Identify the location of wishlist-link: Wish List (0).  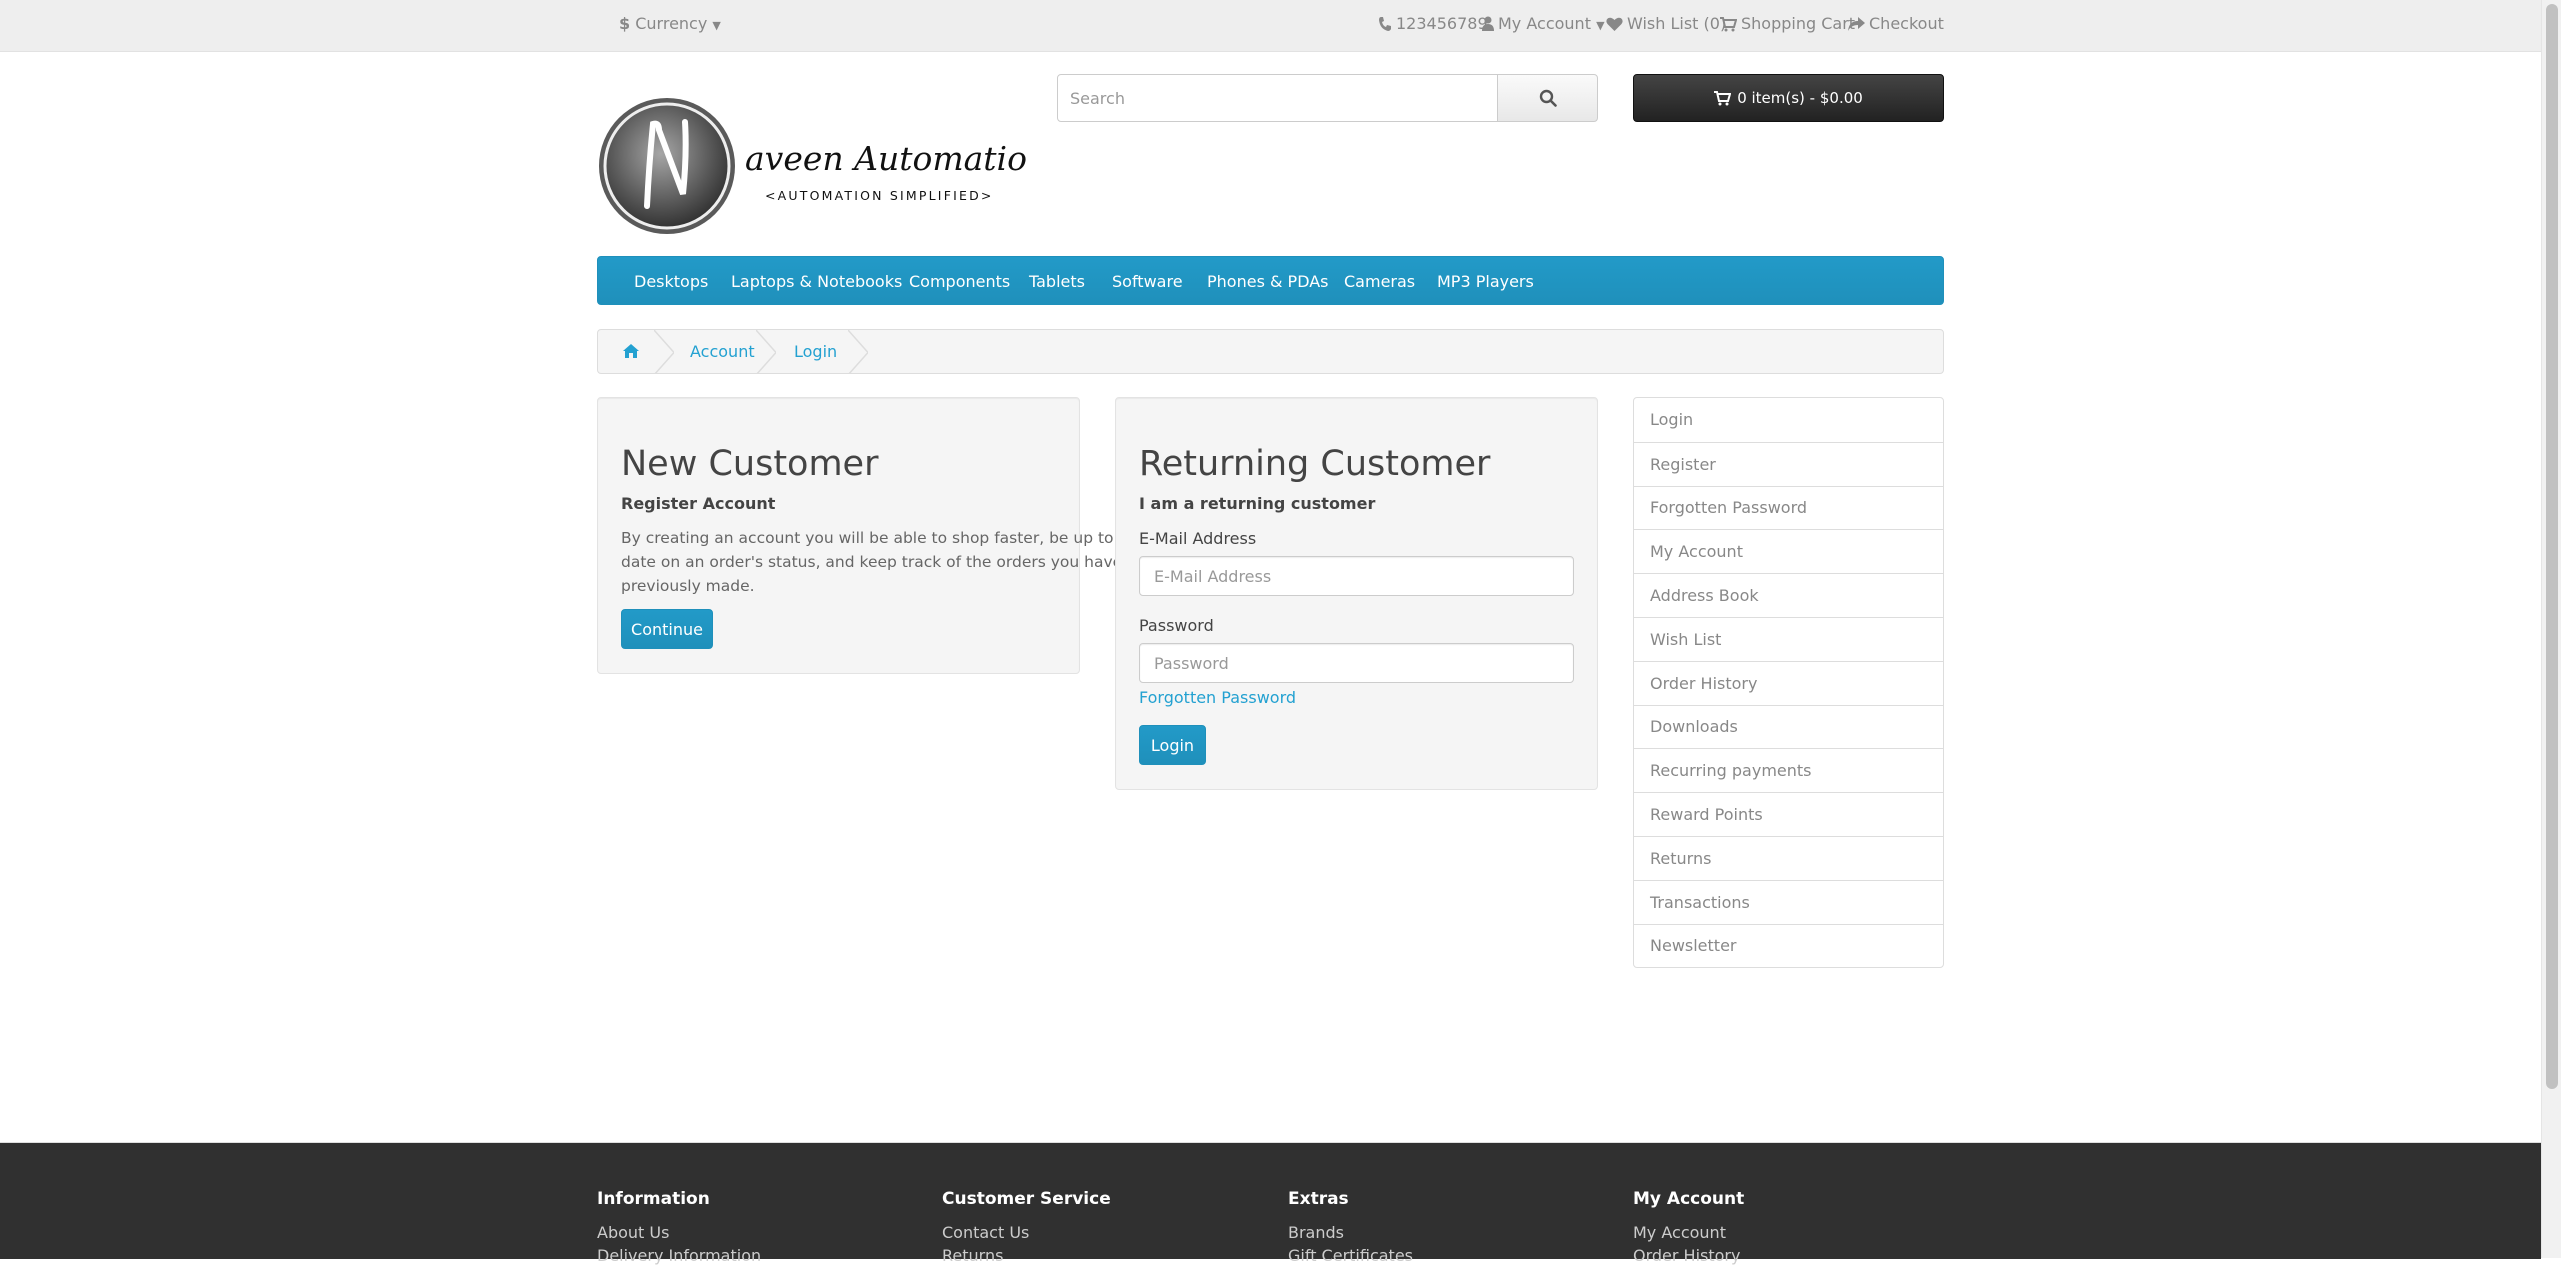
(1666, 24).